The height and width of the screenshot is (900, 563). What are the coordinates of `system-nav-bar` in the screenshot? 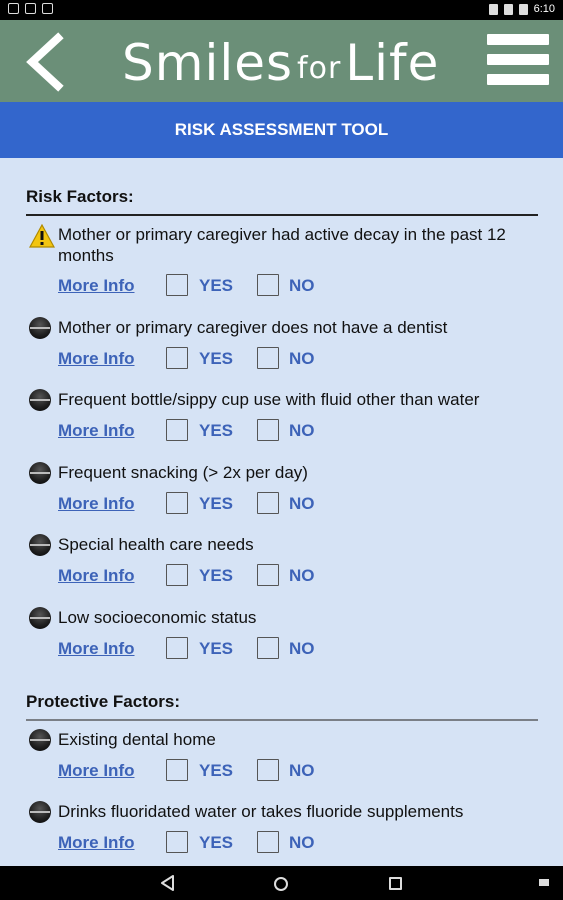 It's located at (281, 883).